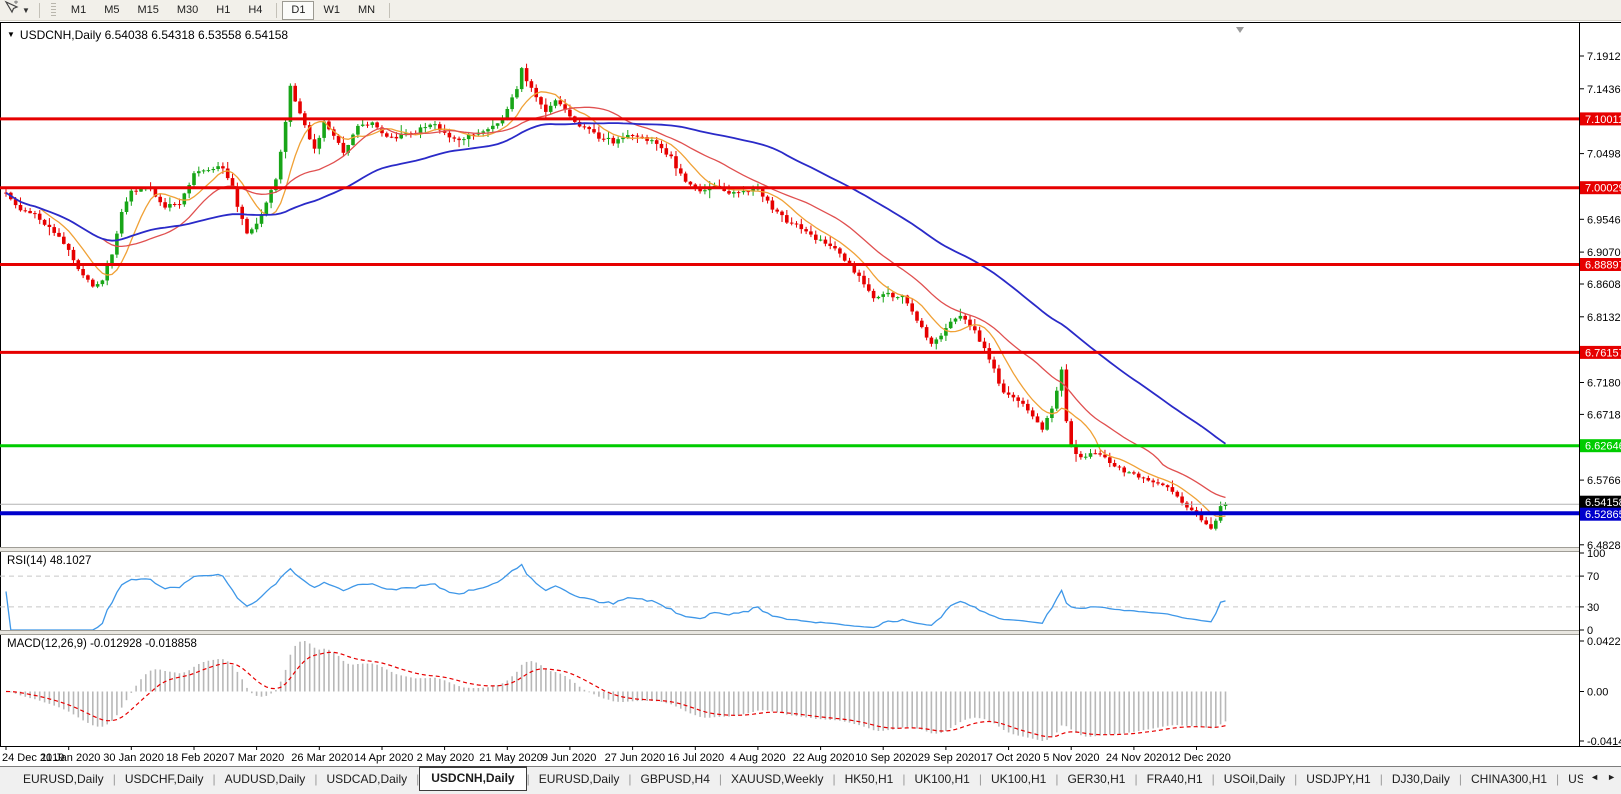 The image size is (1621, 794). I want to click on date-tick-label: 7 Mar 2020, so click(257, 758).